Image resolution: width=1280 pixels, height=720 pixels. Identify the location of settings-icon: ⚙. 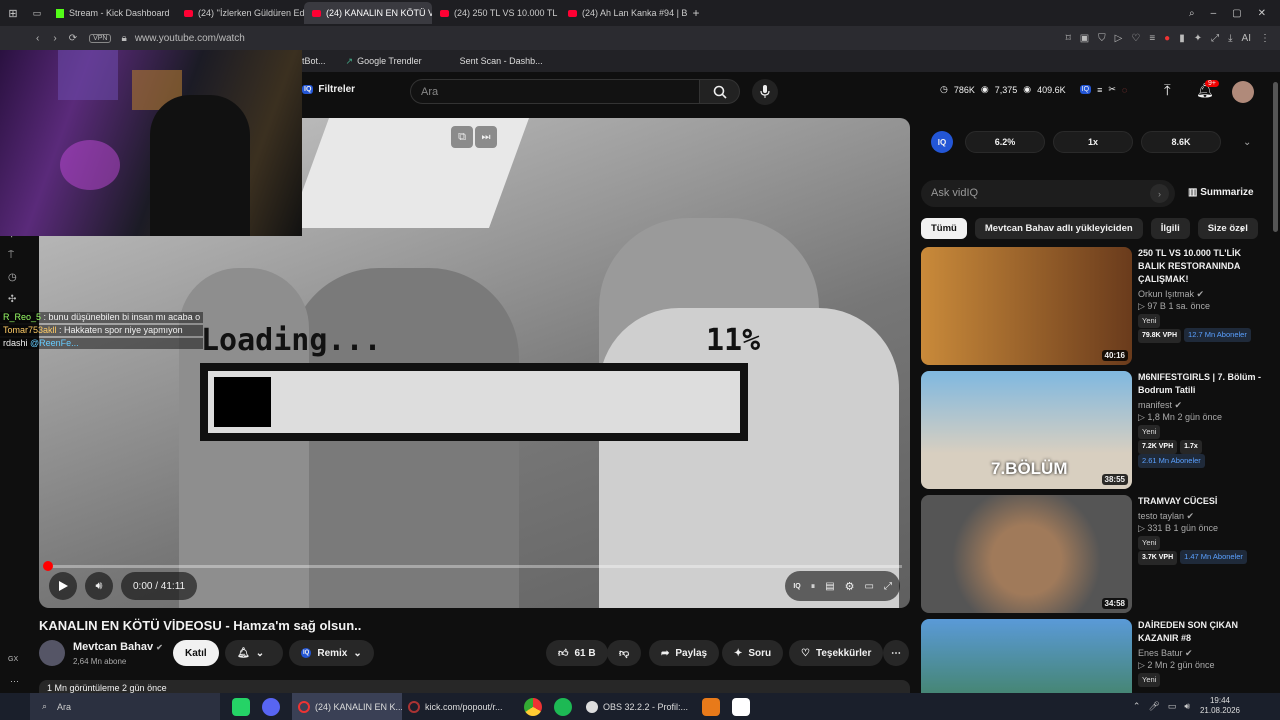
(850, 586).